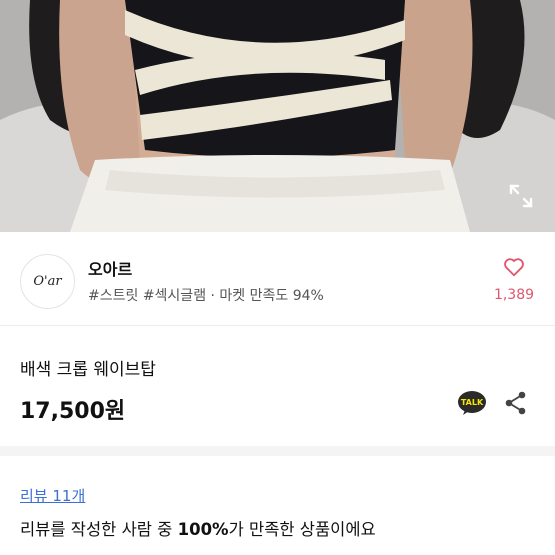 The image size is (555, 555). What do you see at coordinates (206, 296) in the screenshot?
I see `shop-tags: #스트릿 #섹시글램 · 마켓 만족도 94%` at bounding box center [206, 296].